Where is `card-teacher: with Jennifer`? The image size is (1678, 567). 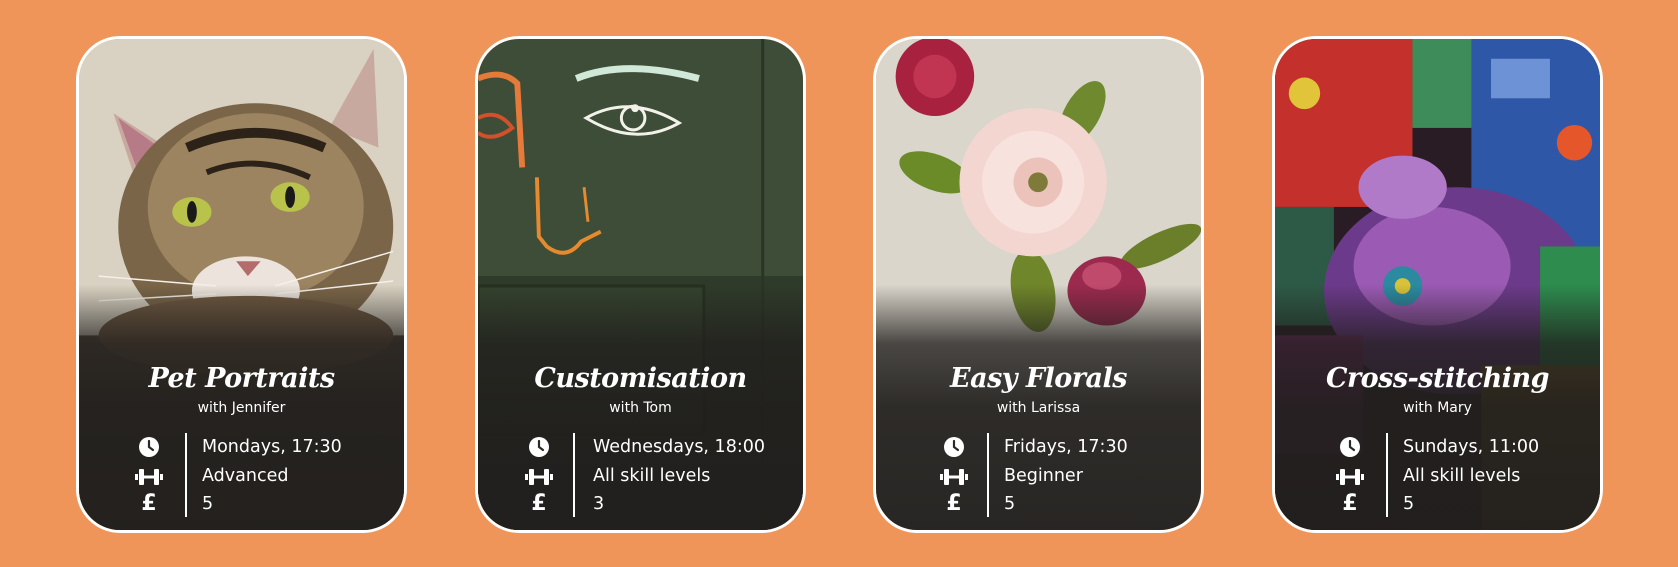
card-teacher: with Jennifer is located at coordinates (241, 408).